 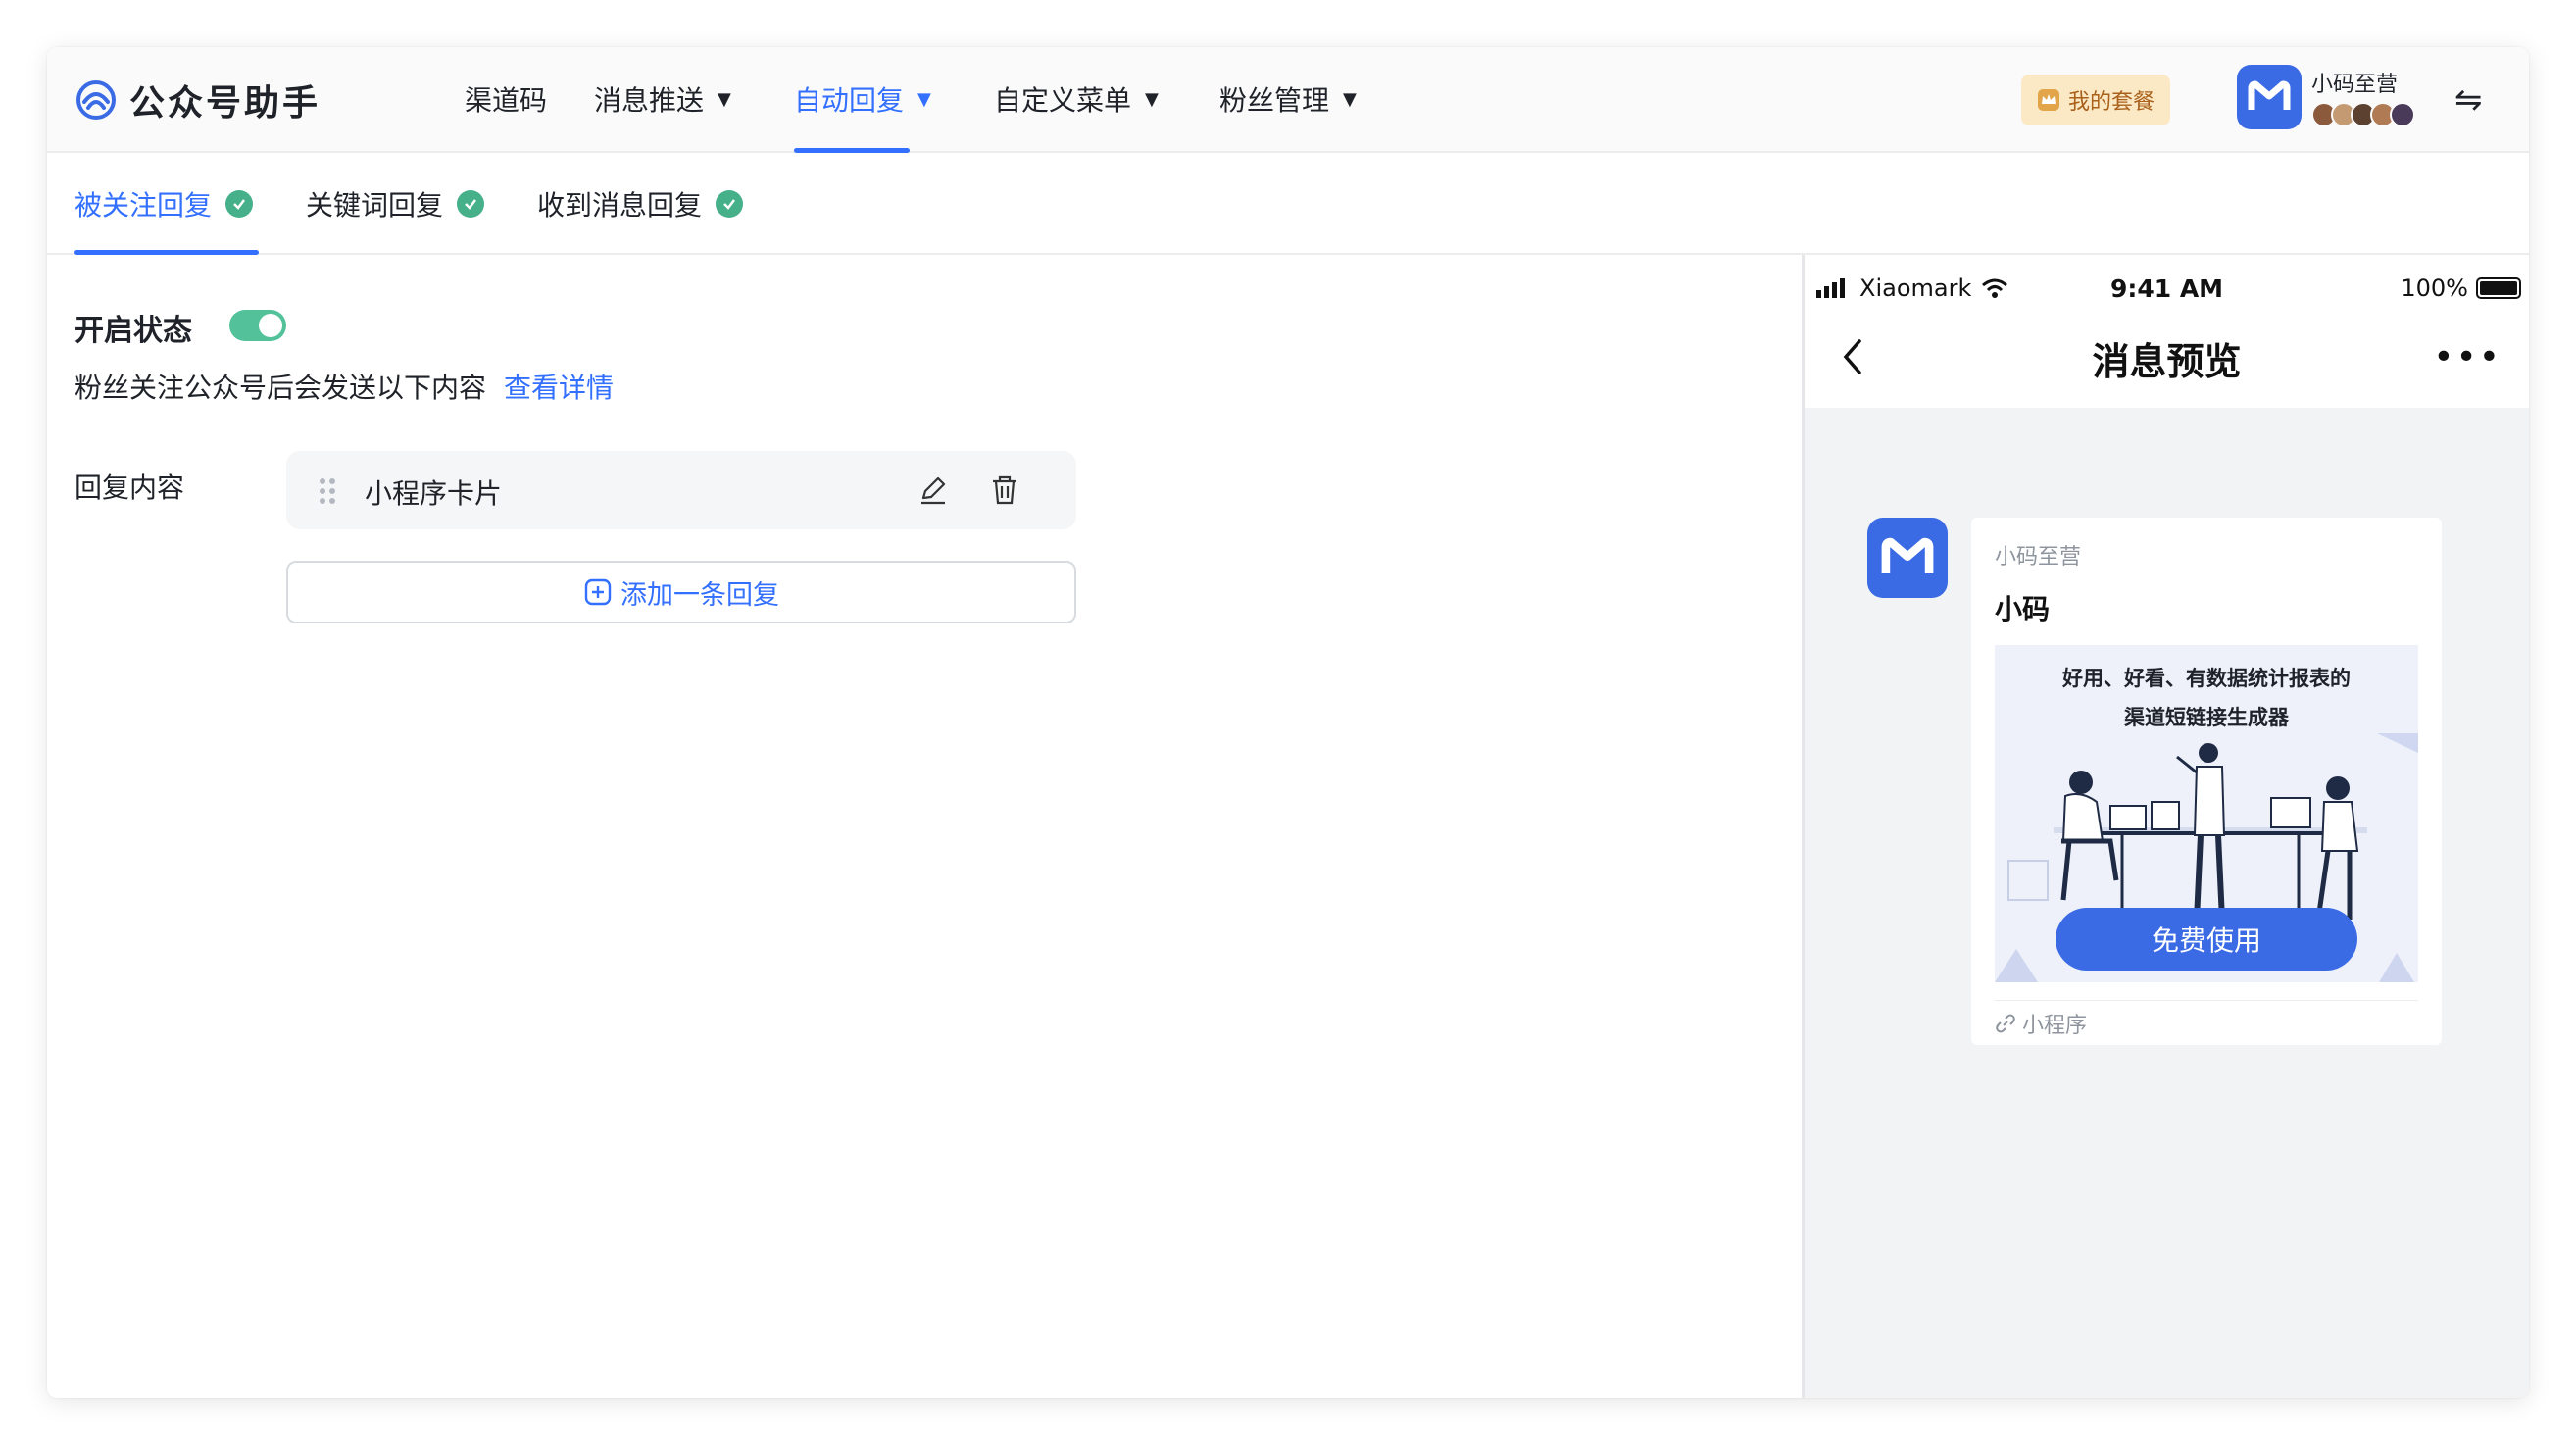 What do you see at coordinates (2468, 100) in the screenshot?
I see `switch-account-icon: ⇋` at bounding box center [2468, 100].